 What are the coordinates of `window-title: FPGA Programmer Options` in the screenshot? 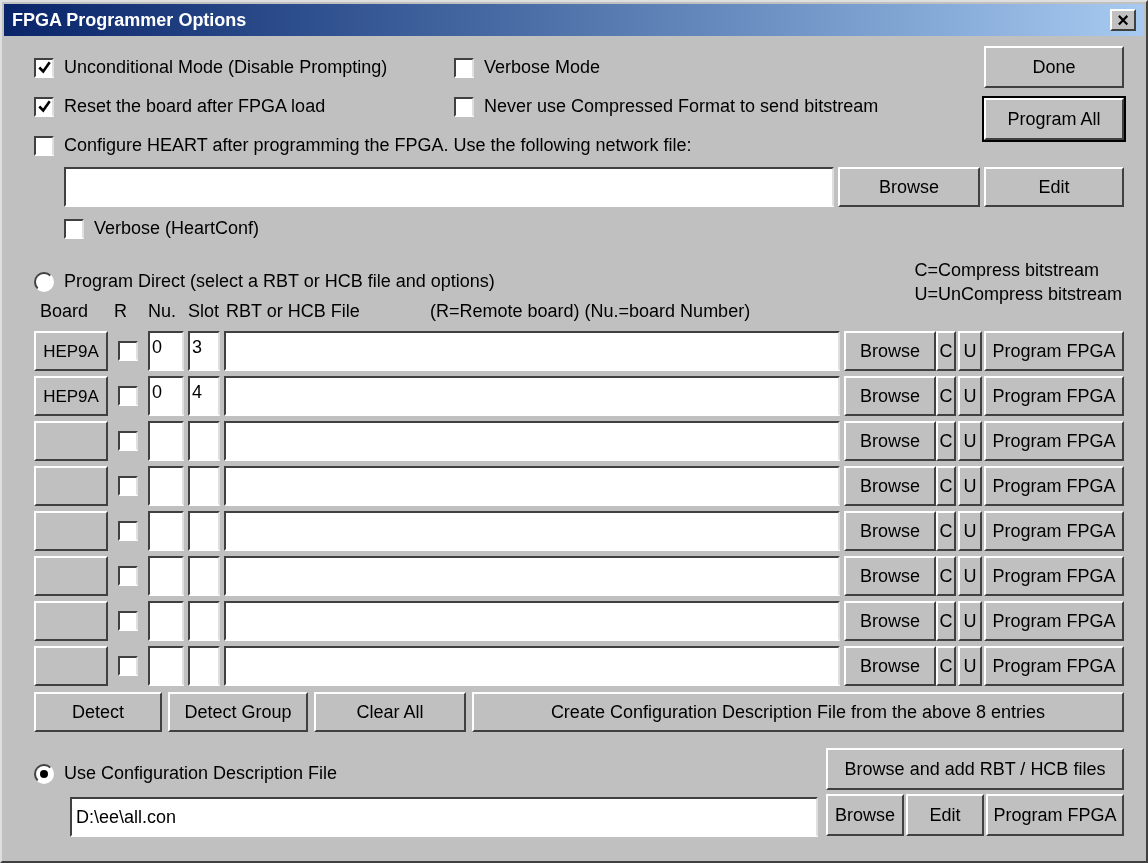 It's located at (129, 20).